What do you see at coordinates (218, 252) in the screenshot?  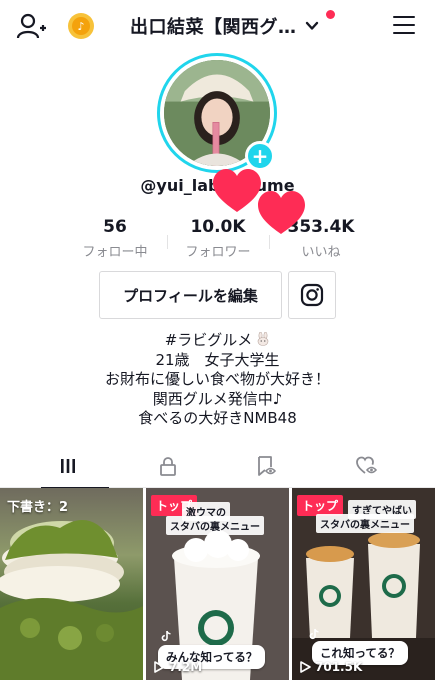 I see `stat-followers-label: フォロワー` at bounding box center [218, 252].